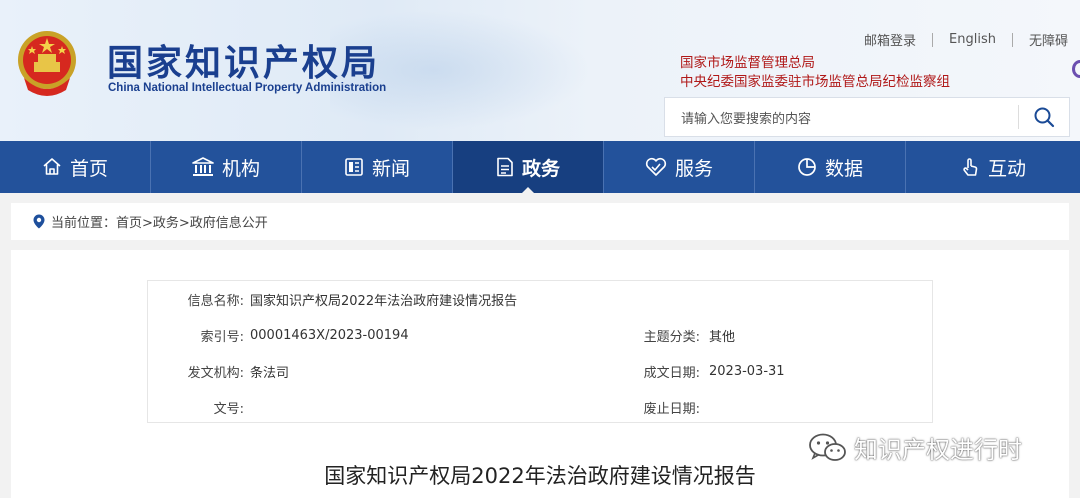  I want to click on info-label: 信息名称:, so click(215, 301).